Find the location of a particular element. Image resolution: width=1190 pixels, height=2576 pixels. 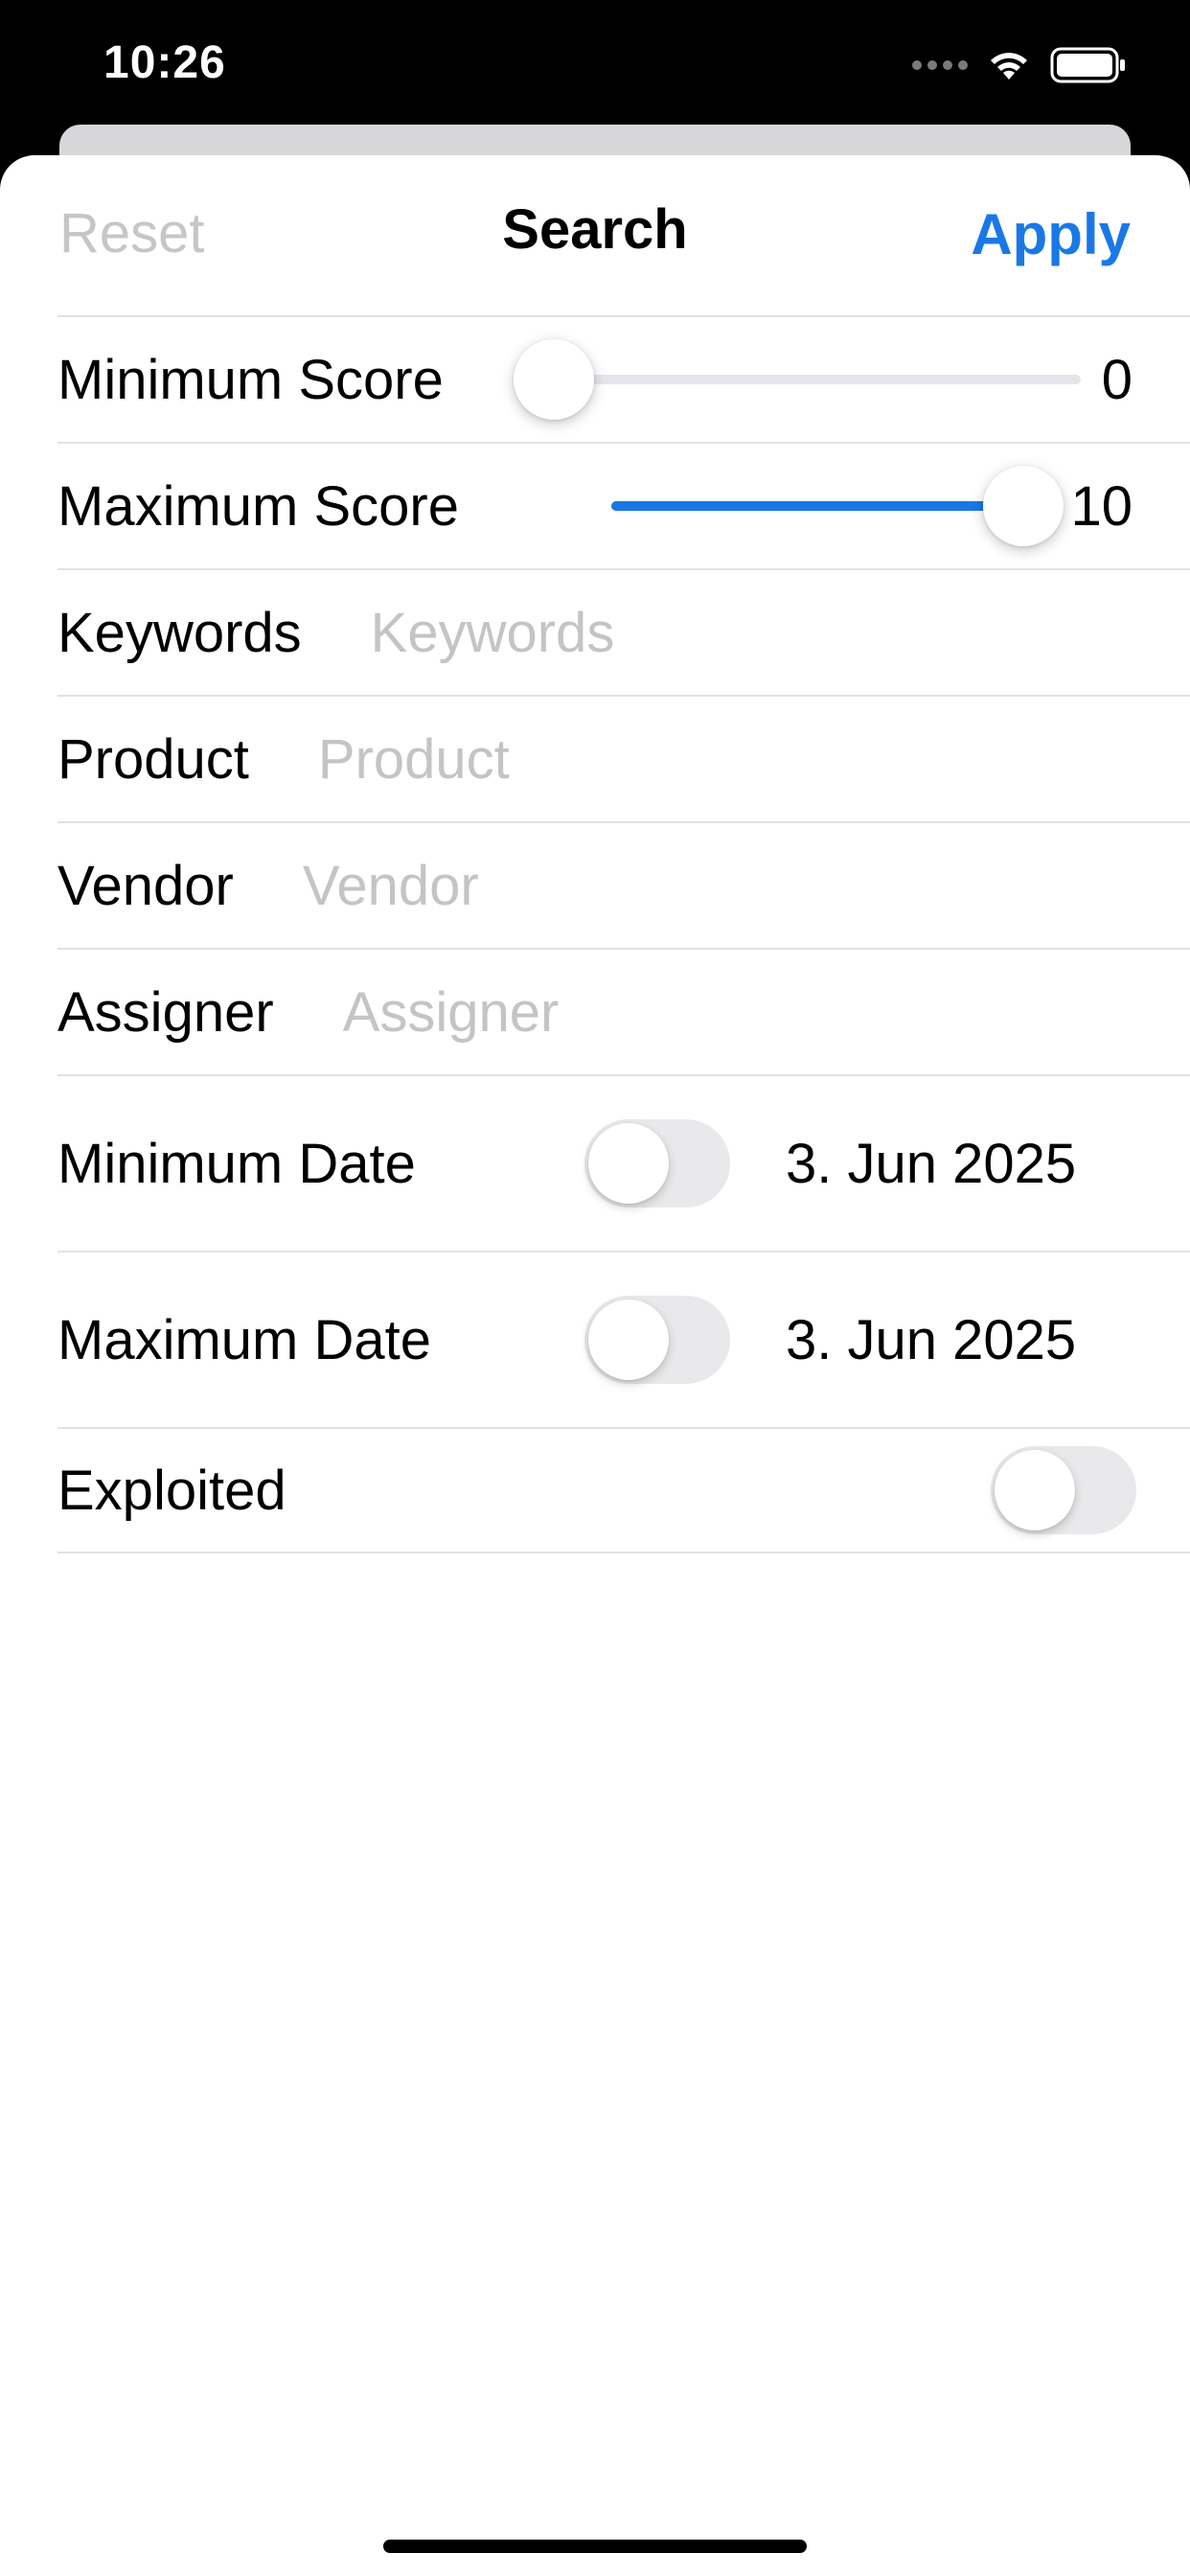

cellular-signal-icon is located at coordinates (940, 65).